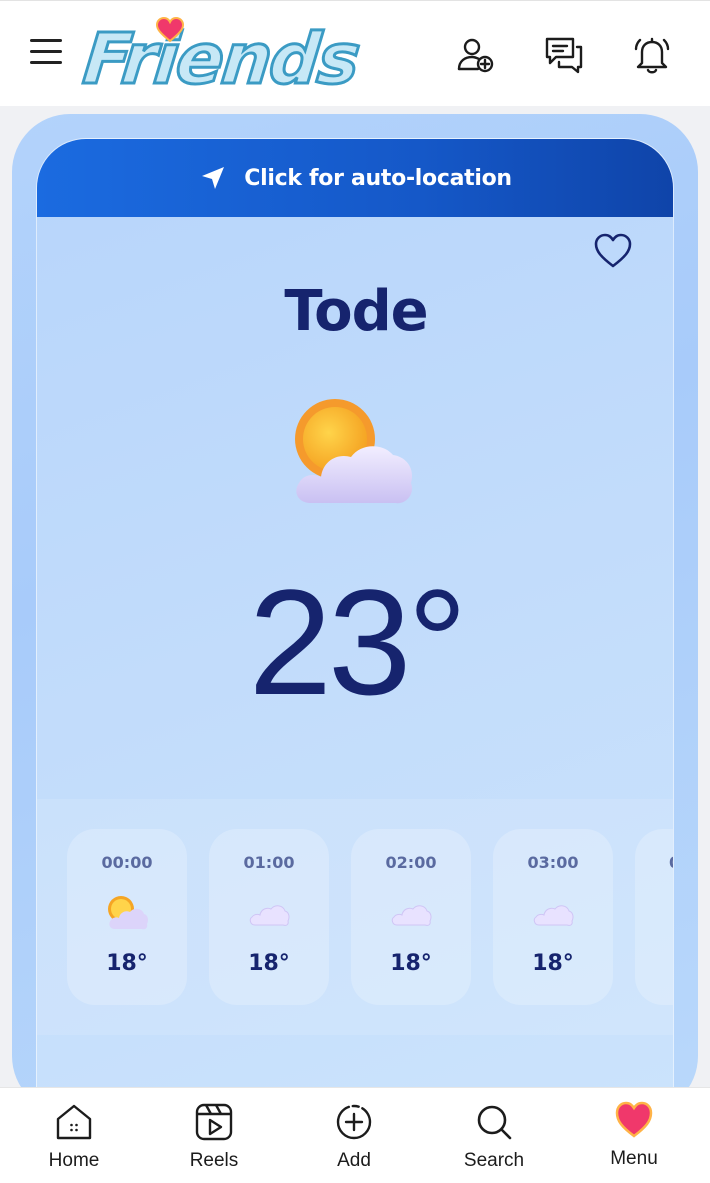  I want to click on hour-card: 00:00 18°, so click(127, 917).